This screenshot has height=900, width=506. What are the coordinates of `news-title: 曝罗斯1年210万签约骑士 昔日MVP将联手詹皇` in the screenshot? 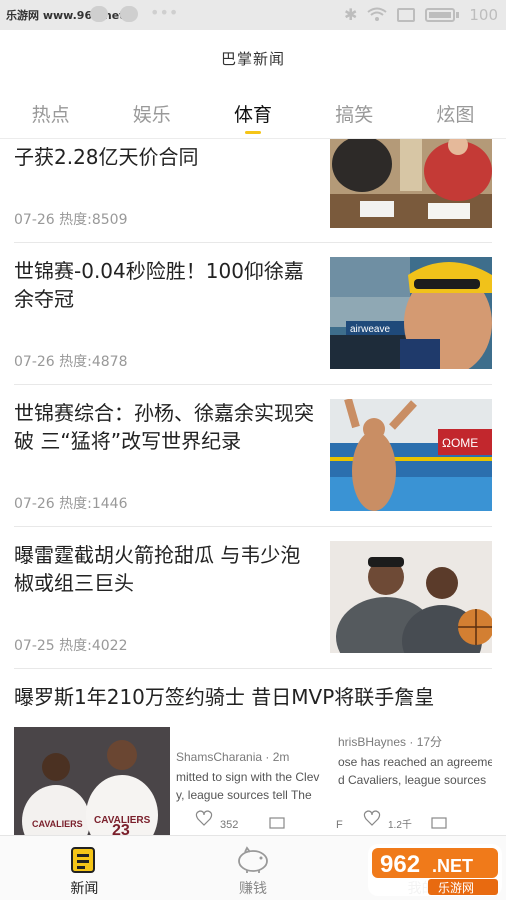 It's located at (224, 697).